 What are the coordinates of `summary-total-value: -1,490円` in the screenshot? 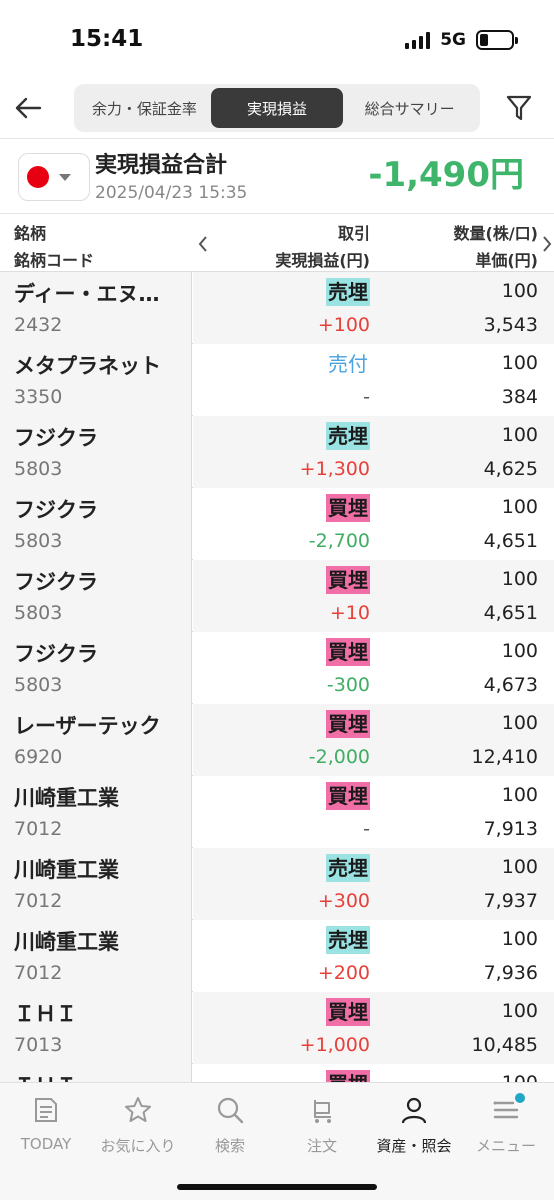 It's located at (446, 175).